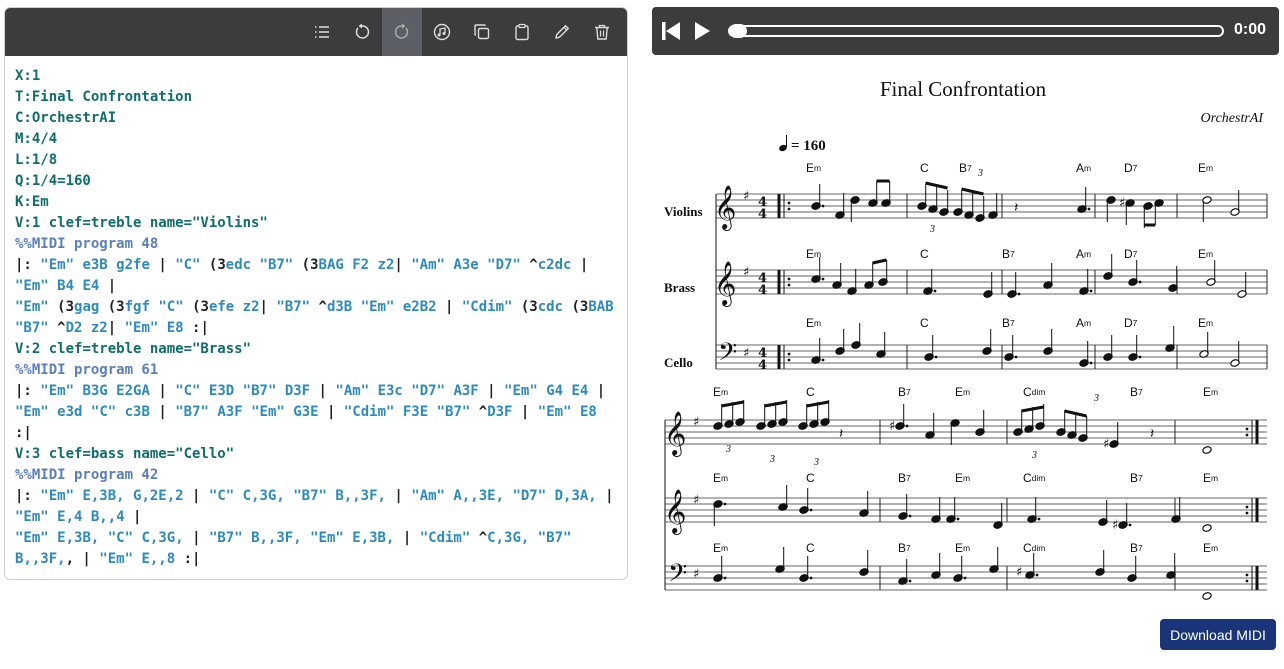  Describe the element at coordinates (57, 328) in the screenshot. I see `code-token: ^` at that location.